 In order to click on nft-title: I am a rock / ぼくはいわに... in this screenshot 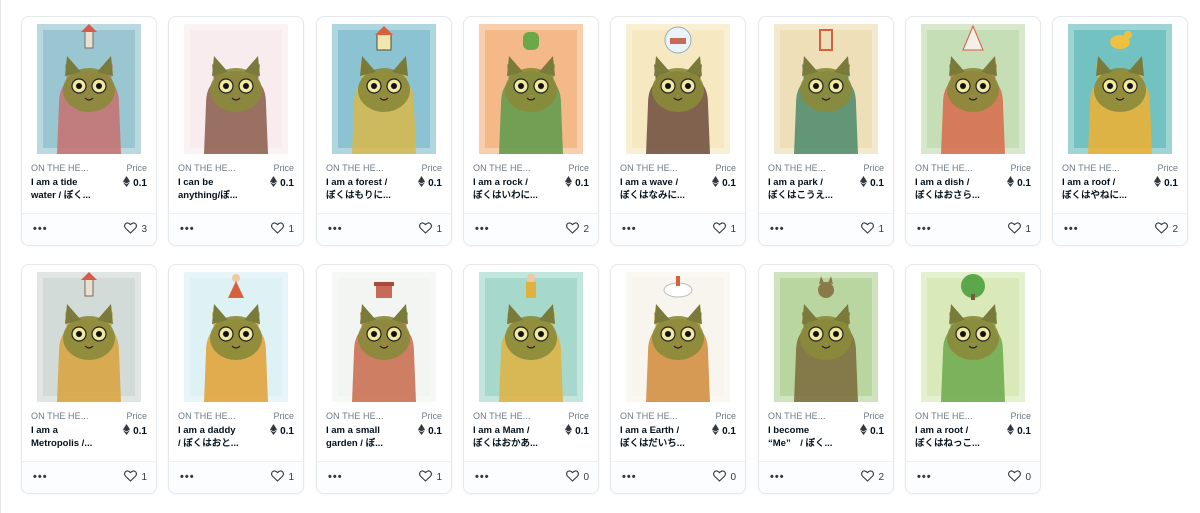, I will do `click(515, 189)`.